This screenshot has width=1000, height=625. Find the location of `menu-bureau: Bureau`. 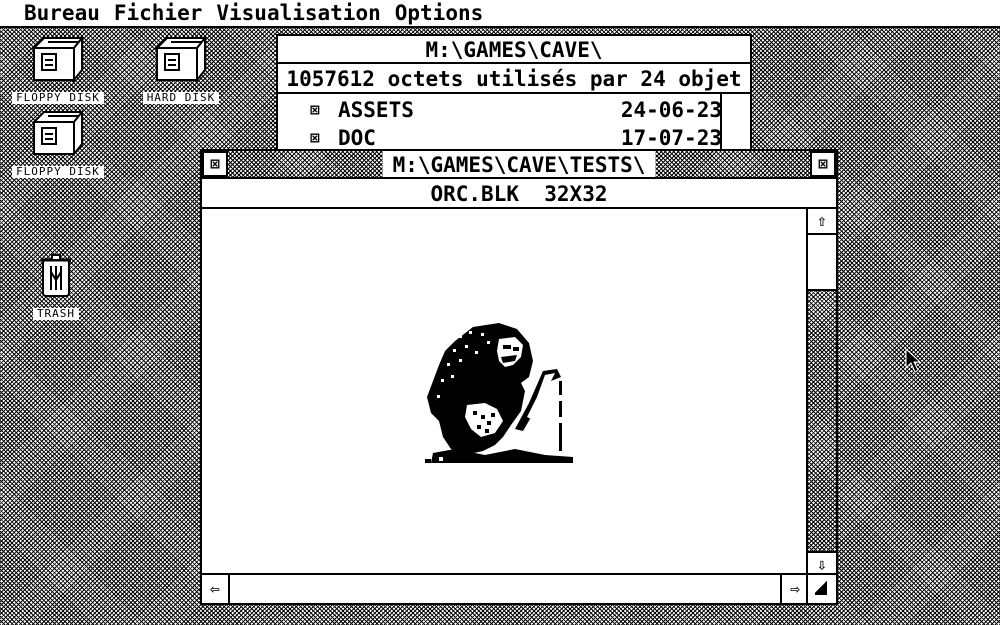

menu-bureau: Bureau is located at coordinates (62, 13).